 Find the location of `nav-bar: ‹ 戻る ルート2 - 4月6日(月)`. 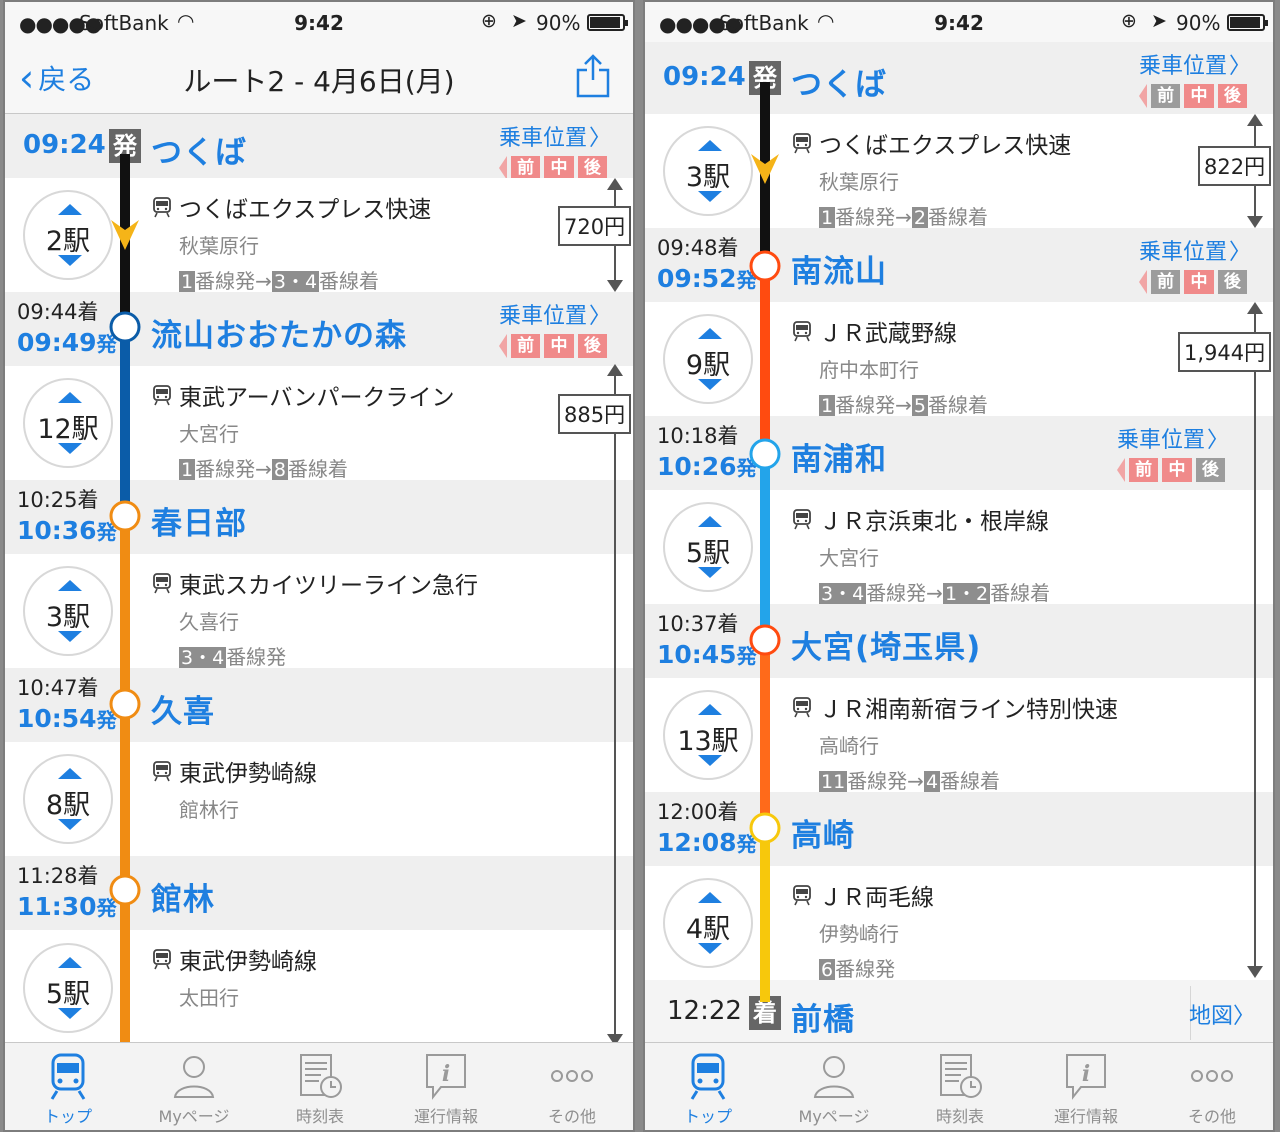

nav-bar: ‹ 戻る ルート2 - 4月6日(月) is located at coordinates (319, 78).